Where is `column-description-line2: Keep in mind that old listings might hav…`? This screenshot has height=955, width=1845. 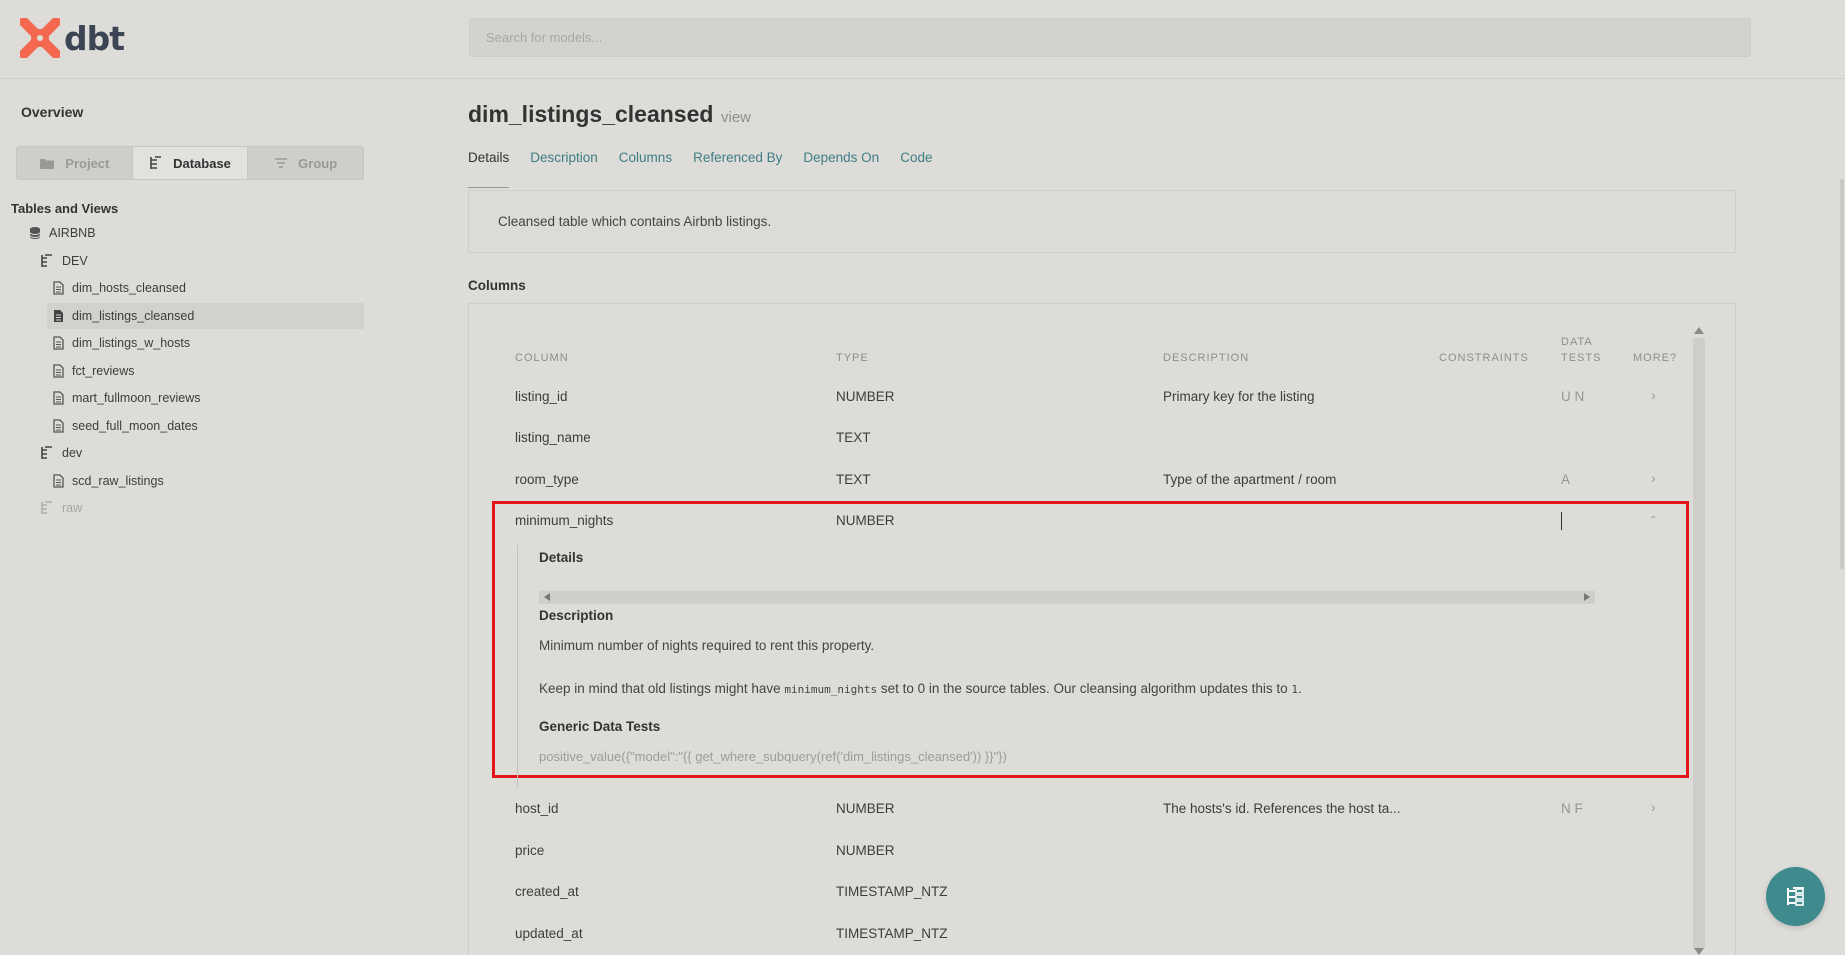
column-description-line2: Keep in mind that old listings might hav… is located at coordinates (920, 688).